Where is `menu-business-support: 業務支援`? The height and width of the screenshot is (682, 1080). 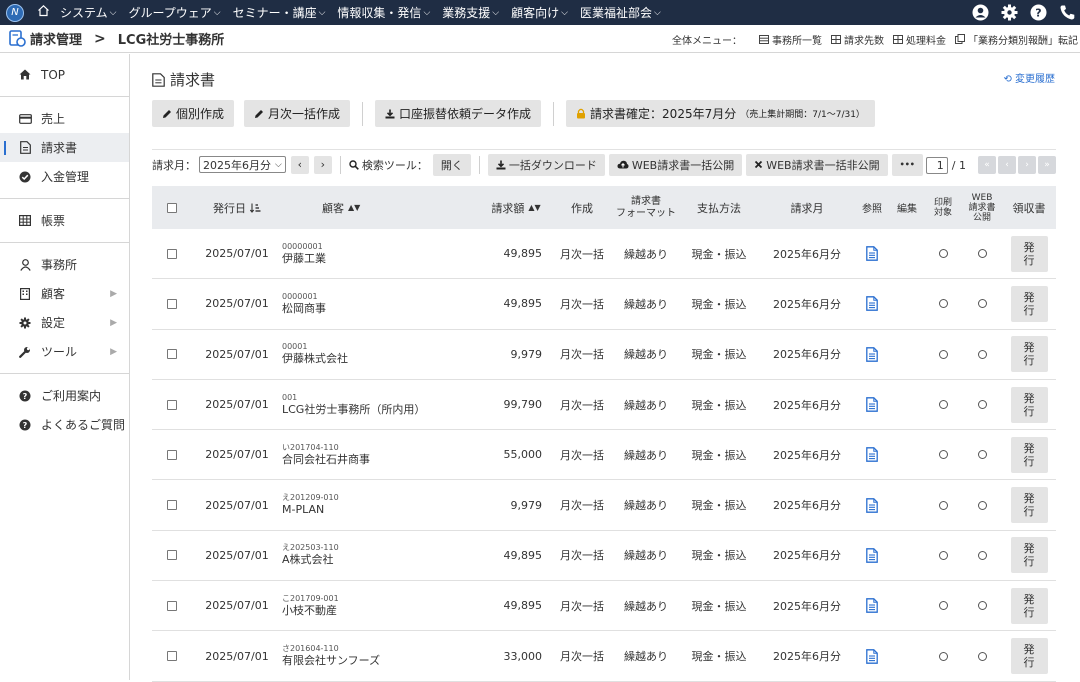
menu-business-support: 業務支援 is located at coordinates (470, 12).